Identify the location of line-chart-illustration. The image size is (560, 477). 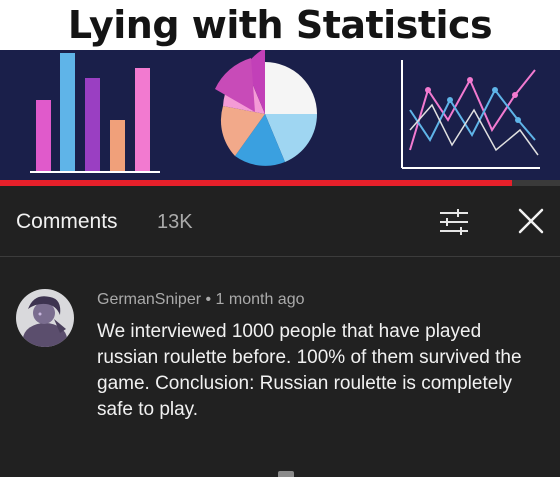
(470, 114).